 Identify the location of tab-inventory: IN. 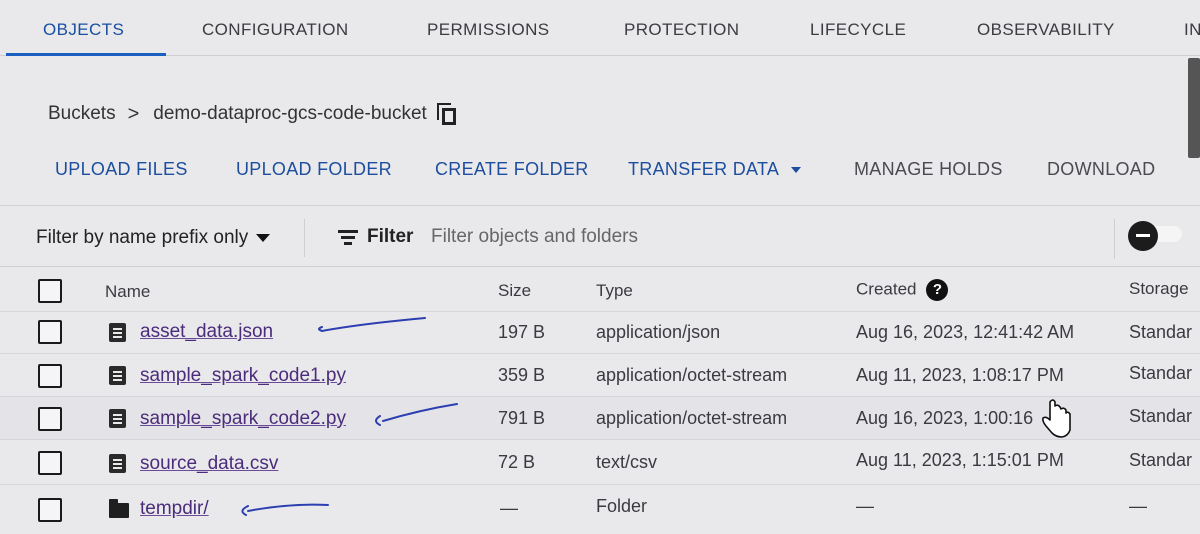
(1192, 30).